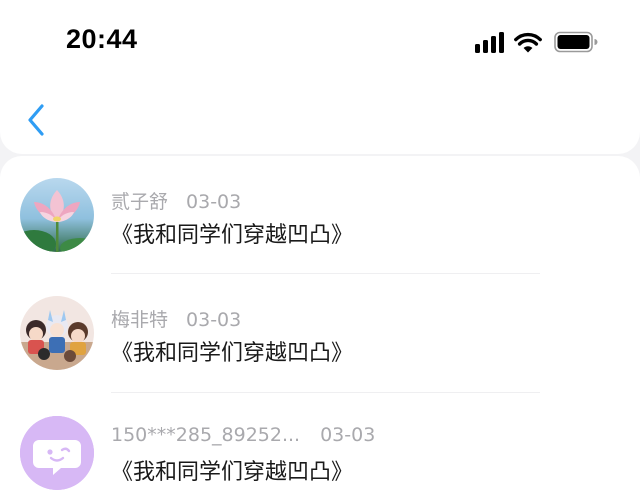 Image resolution: width=640 pixels, height=502 pixels. I want to click on signal-icon, so click(489, 42).